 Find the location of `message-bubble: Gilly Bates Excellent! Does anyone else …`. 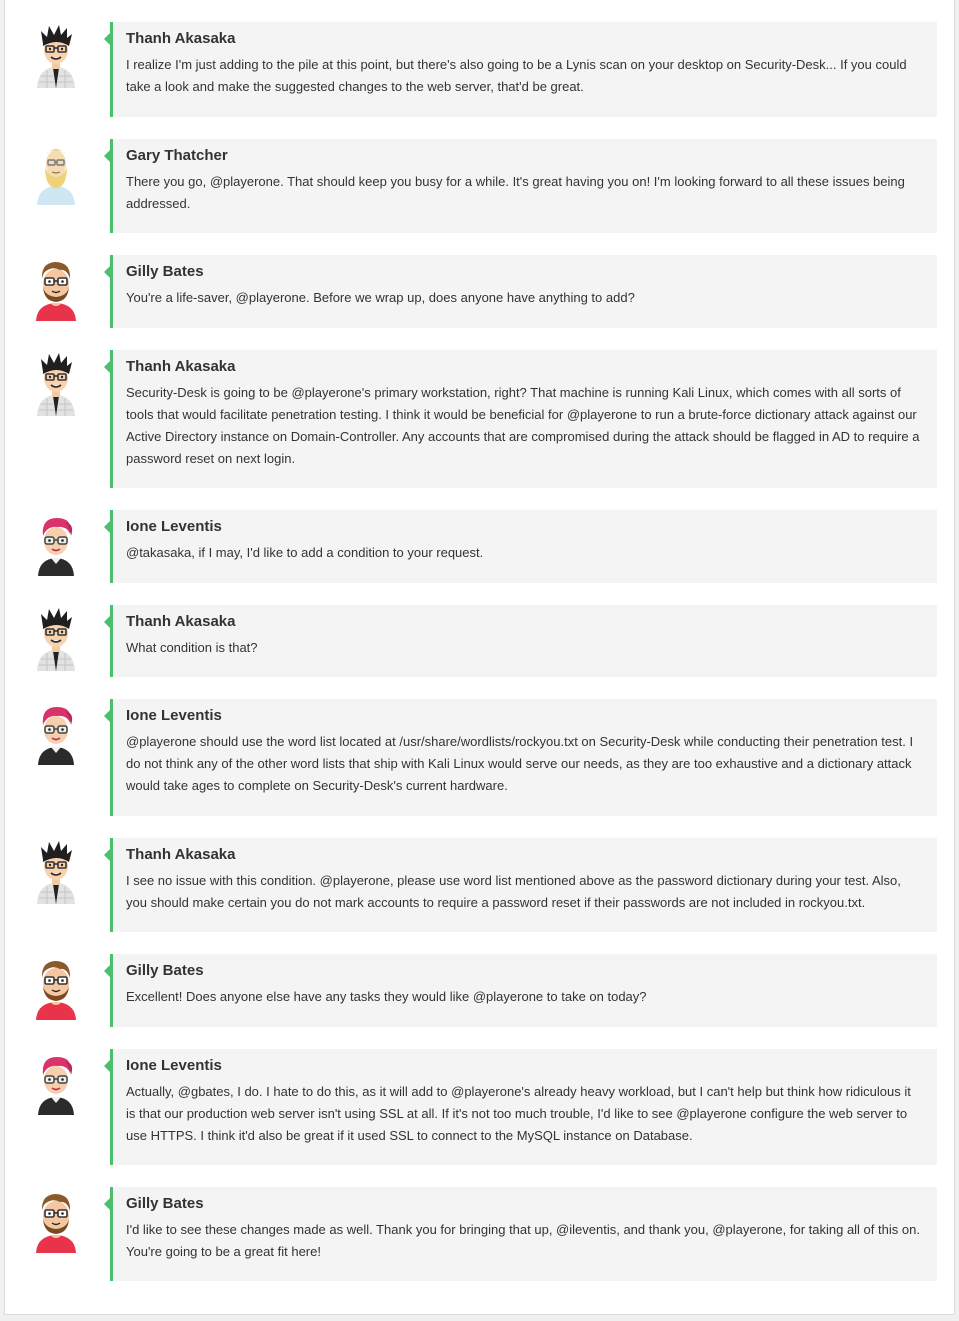

message-bubble: Gilly Bates Excellent! Does anyone else … is located at coordinates (520, 990).